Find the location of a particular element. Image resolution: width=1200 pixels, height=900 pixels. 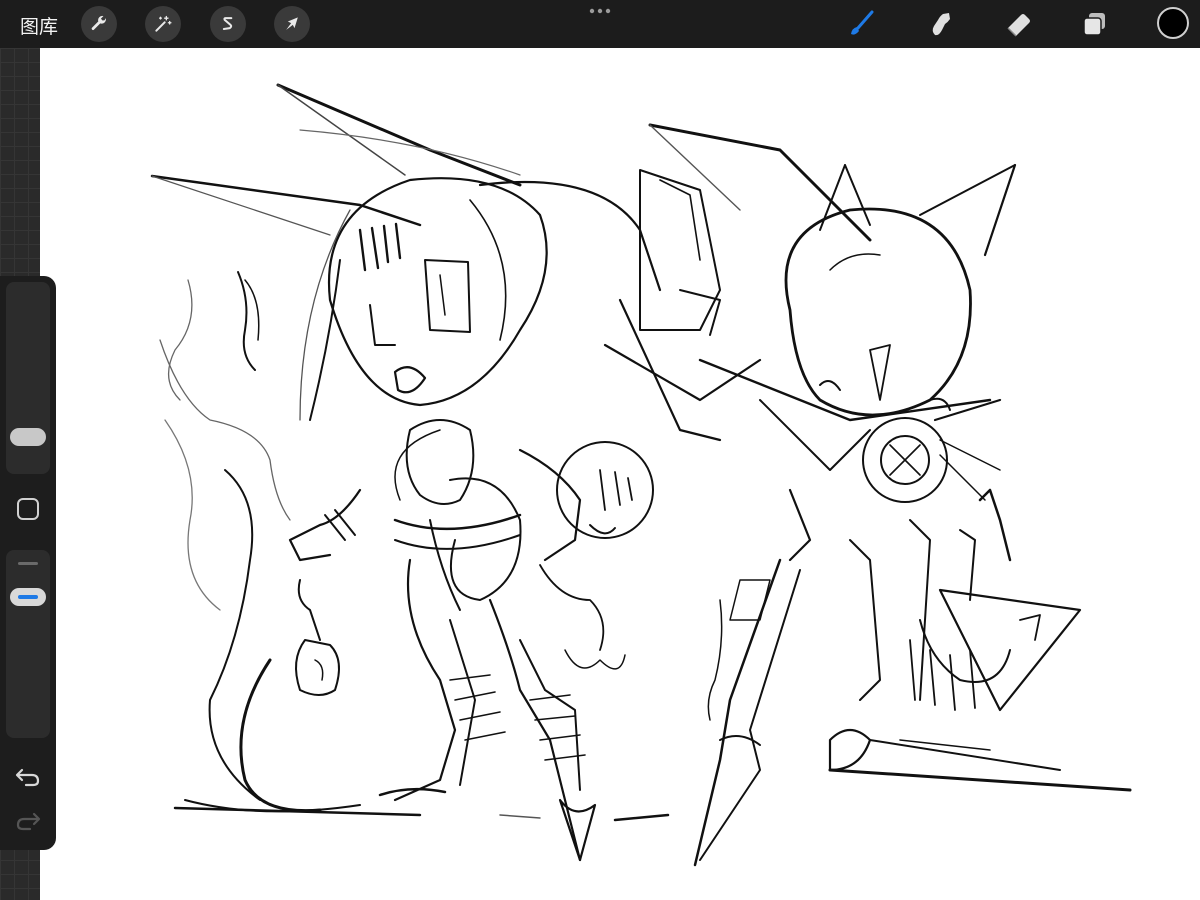

transform-arrow-icon is located at coordinates (292, 23).